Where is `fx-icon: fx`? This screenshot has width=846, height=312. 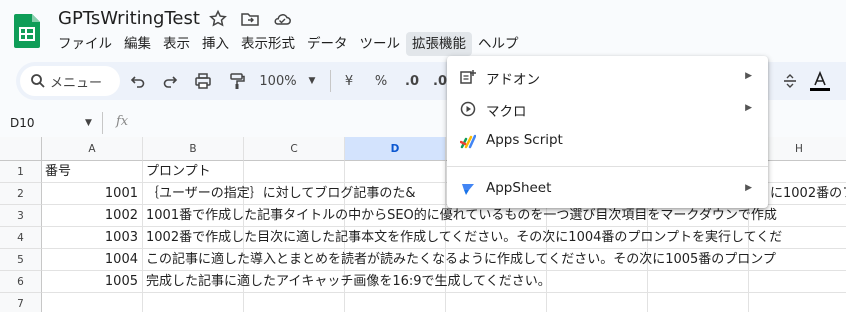 fx-icon: fx is located at coordinates (122, 121).